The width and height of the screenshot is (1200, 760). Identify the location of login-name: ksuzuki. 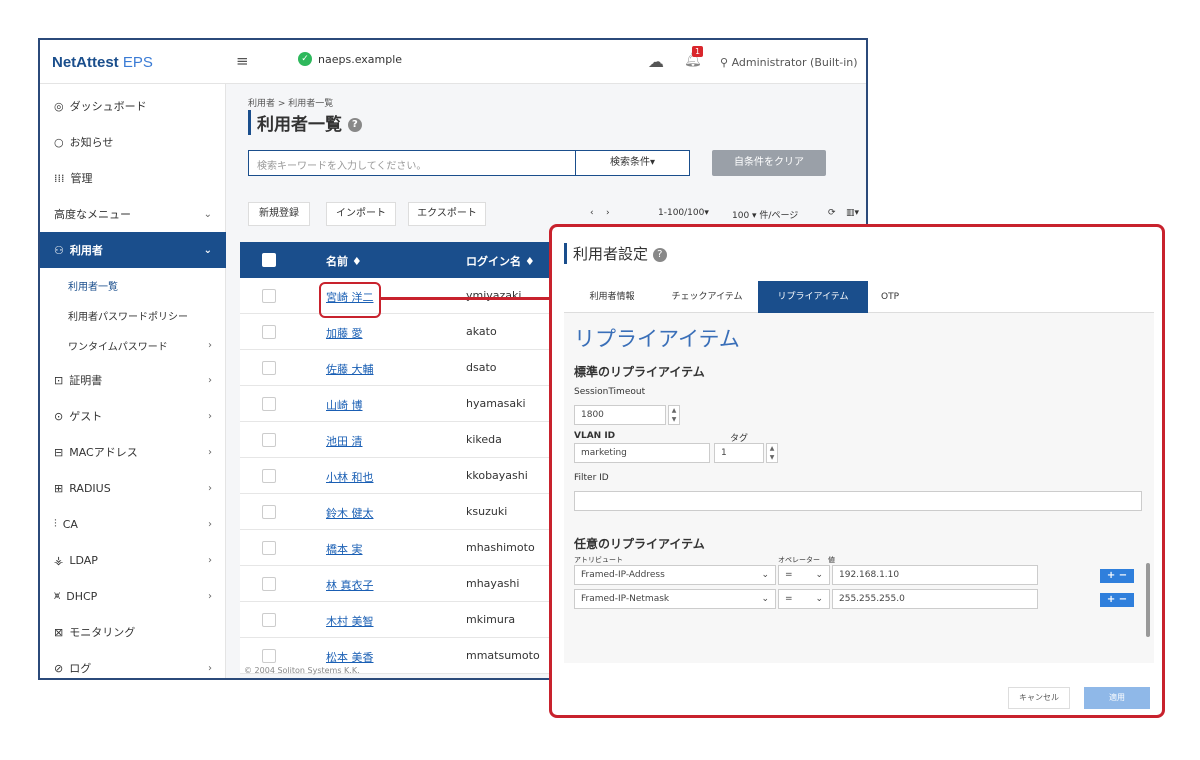
(487, 511).